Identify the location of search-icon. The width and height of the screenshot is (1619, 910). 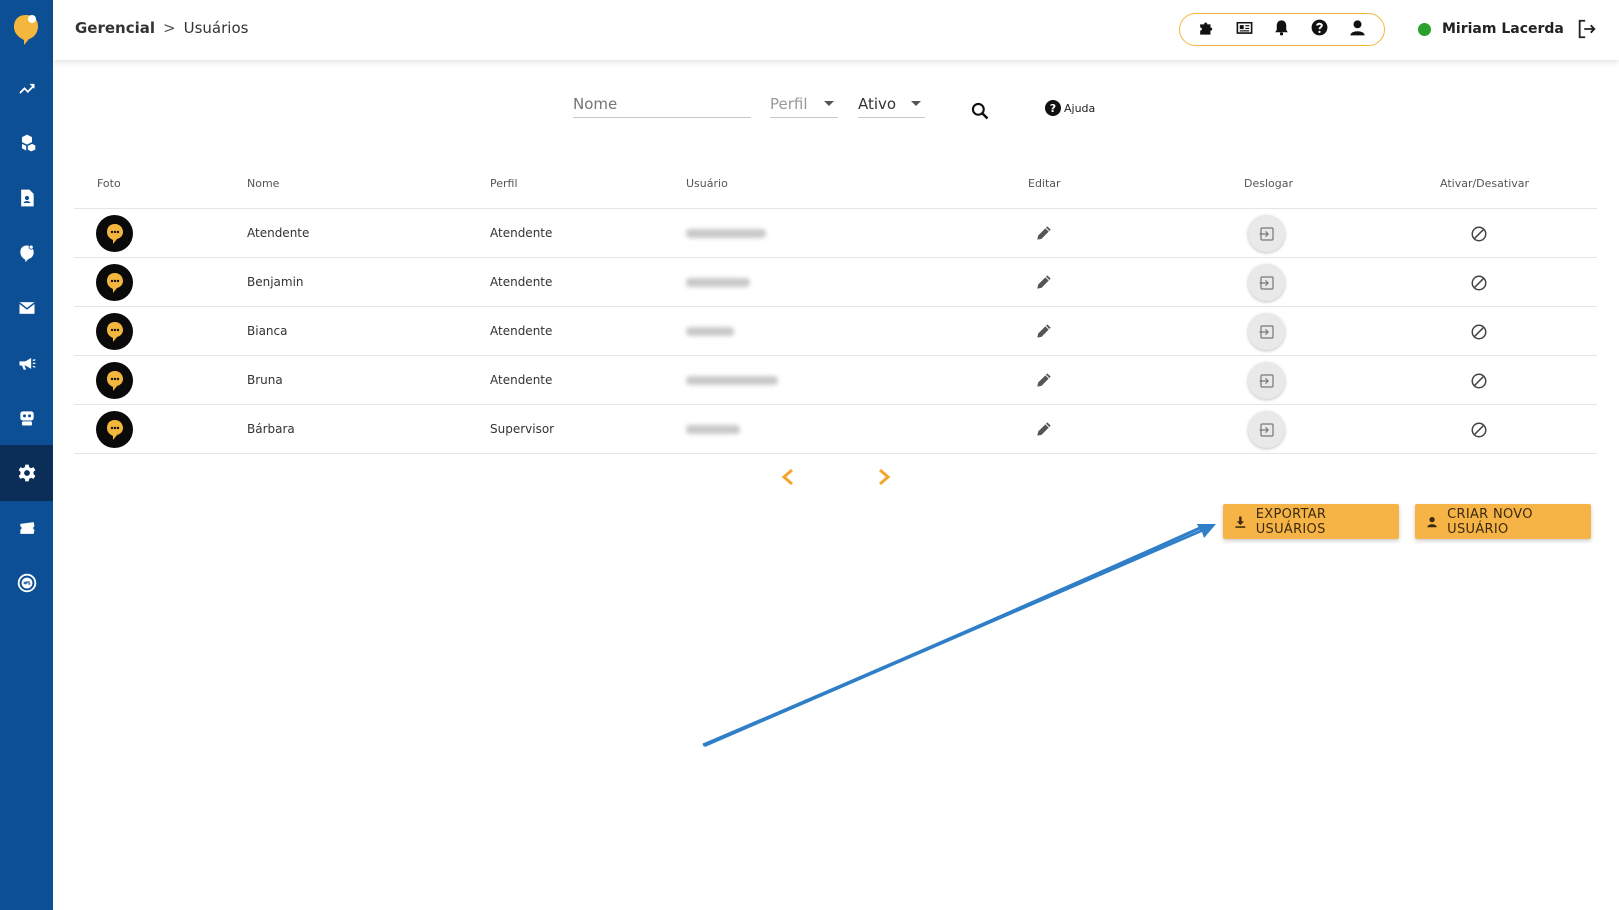
(980, 111).